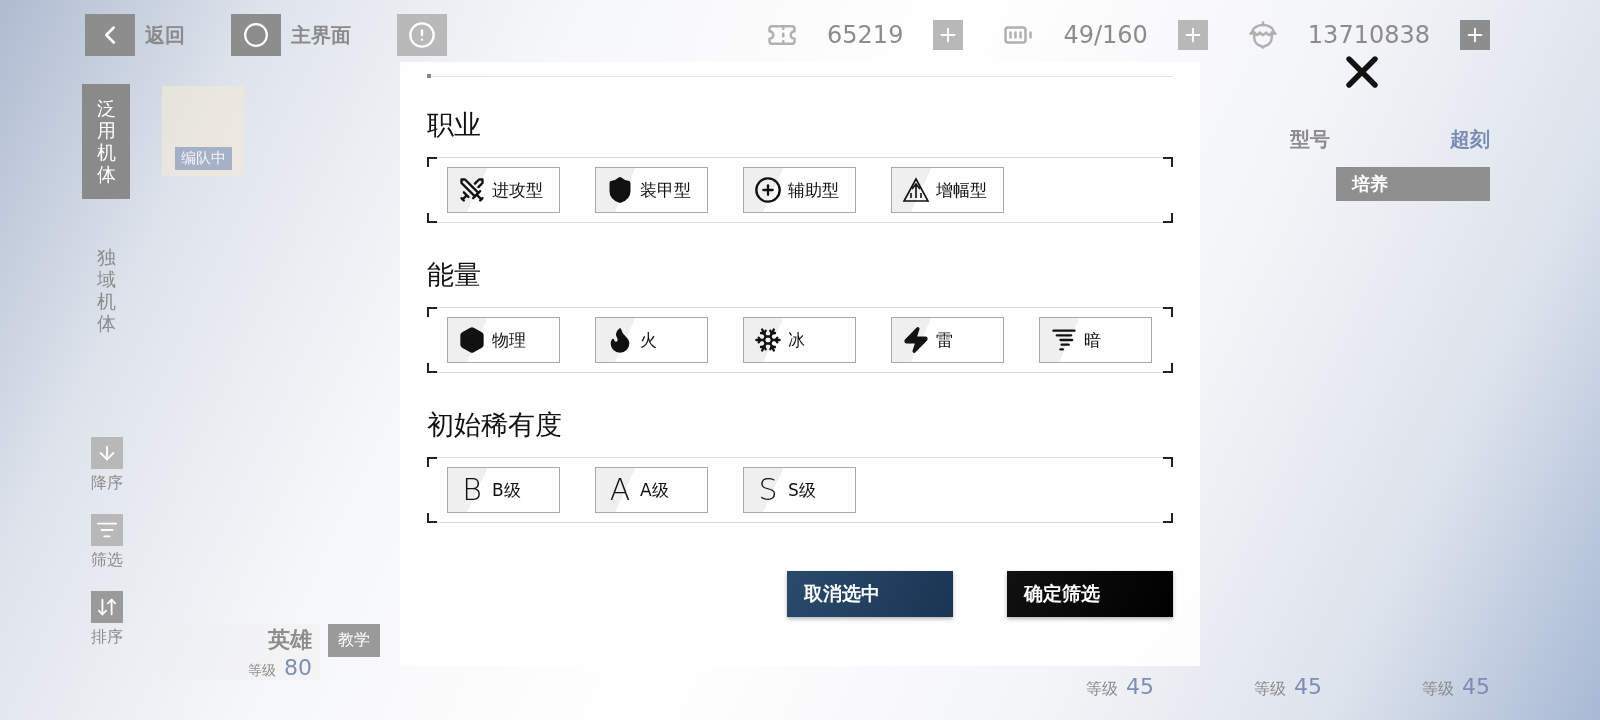  Describe the element at coordinates (298, 667) in the screenshot. I see `level-value: 80` at that location.